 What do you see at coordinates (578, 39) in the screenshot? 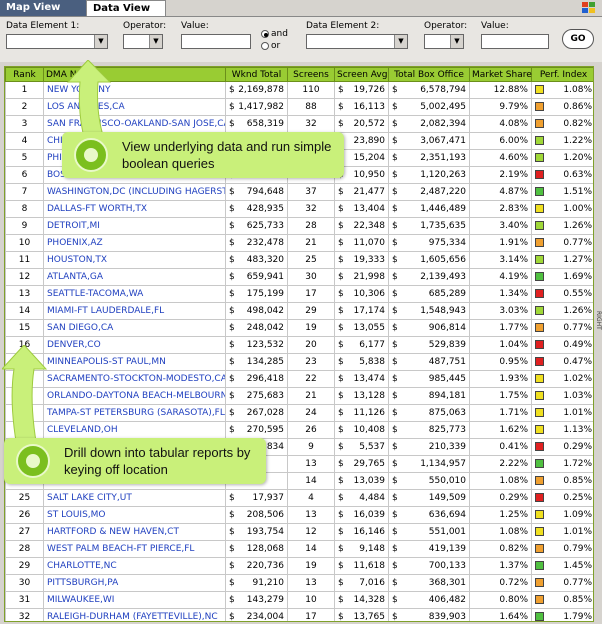
I see `go-button: GO` at bounding box center [578, 39].